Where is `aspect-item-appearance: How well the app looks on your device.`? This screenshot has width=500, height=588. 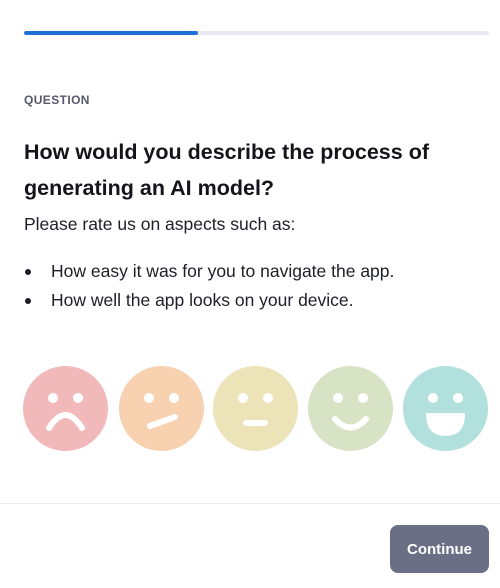 aspect-item-appearance: How well the app looks on your device. is located at coordinates (209, 300).